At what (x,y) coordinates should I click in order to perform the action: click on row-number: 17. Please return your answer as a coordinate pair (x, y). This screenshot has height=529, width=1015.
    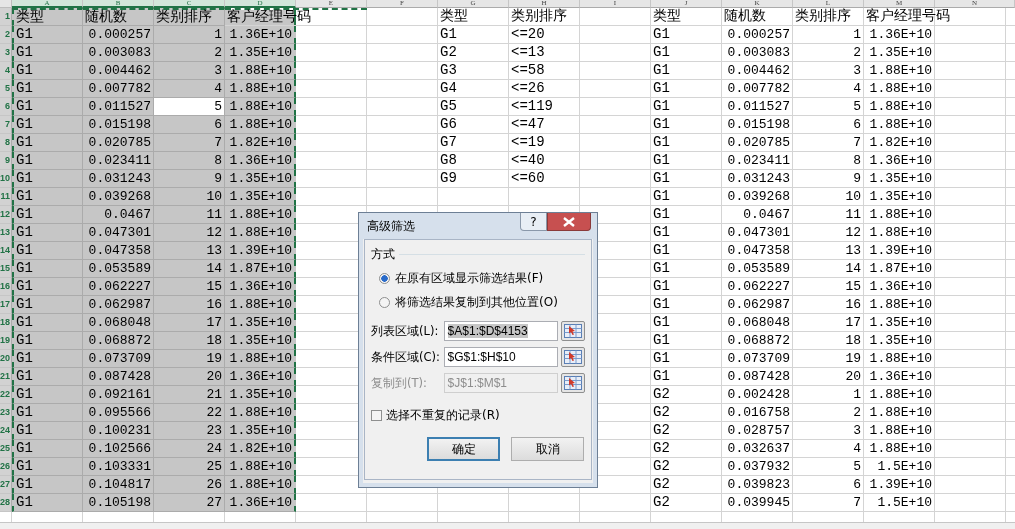
    Looking at the image, I should click on (6, 305).